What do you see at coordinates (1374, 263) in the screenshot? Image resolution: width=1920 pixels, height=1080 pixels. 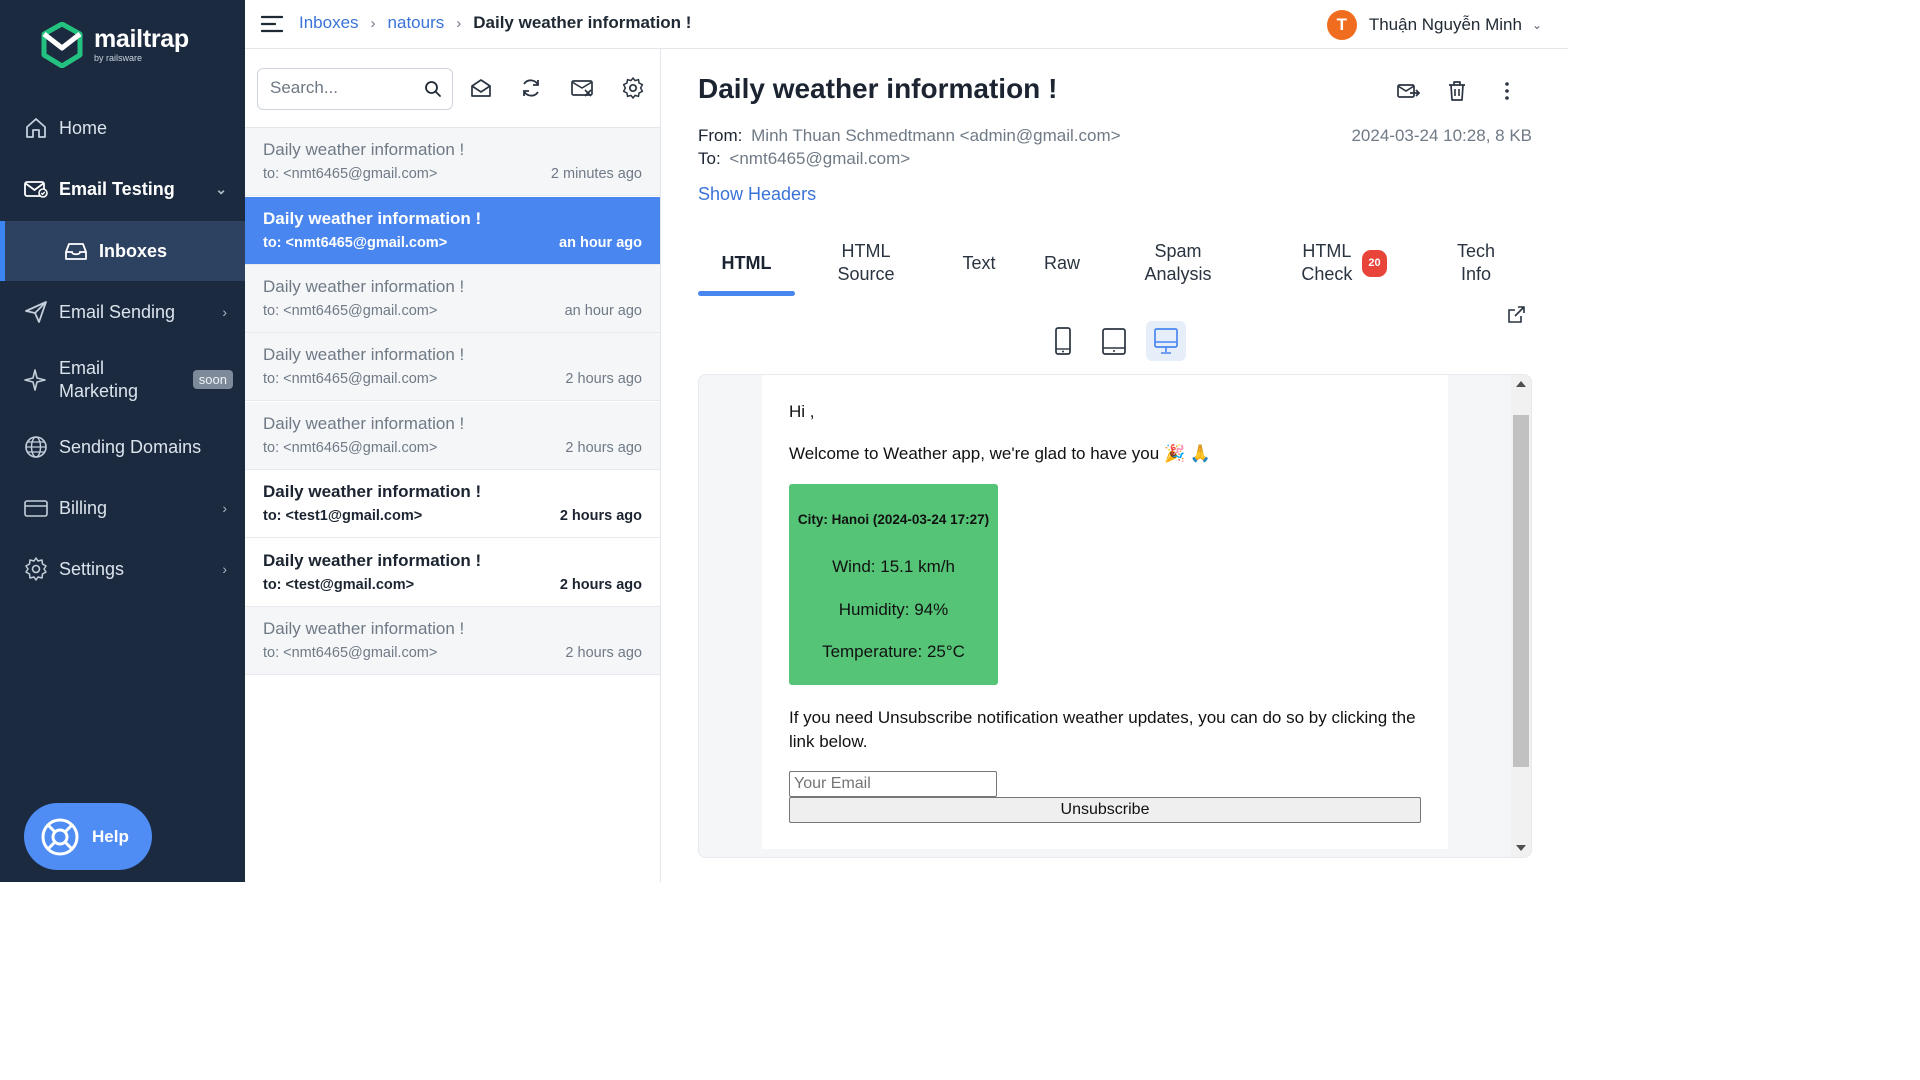 I see `html-check-badge: 20` at bounding box center [1374, 263].